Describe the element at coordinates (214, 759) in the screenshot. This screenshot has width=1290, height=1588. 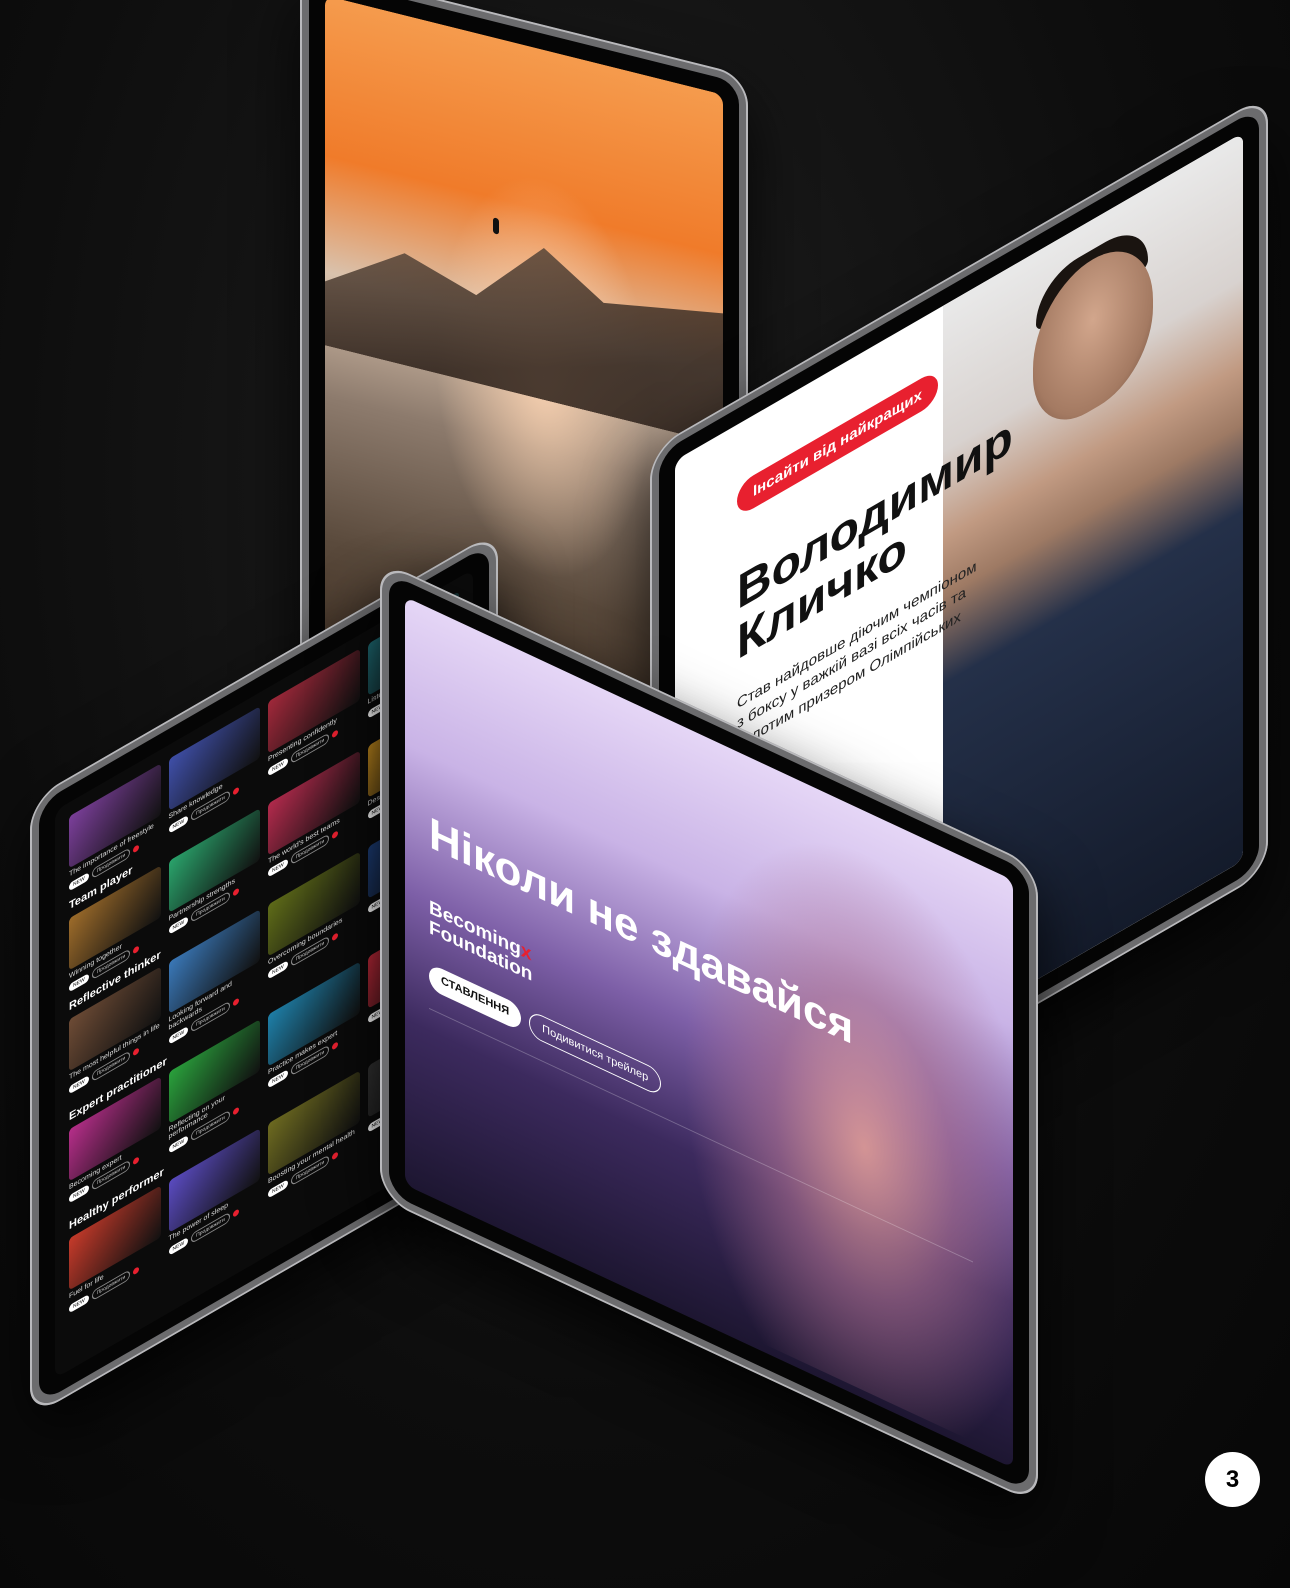
I see `course-thumbnail` at that location.